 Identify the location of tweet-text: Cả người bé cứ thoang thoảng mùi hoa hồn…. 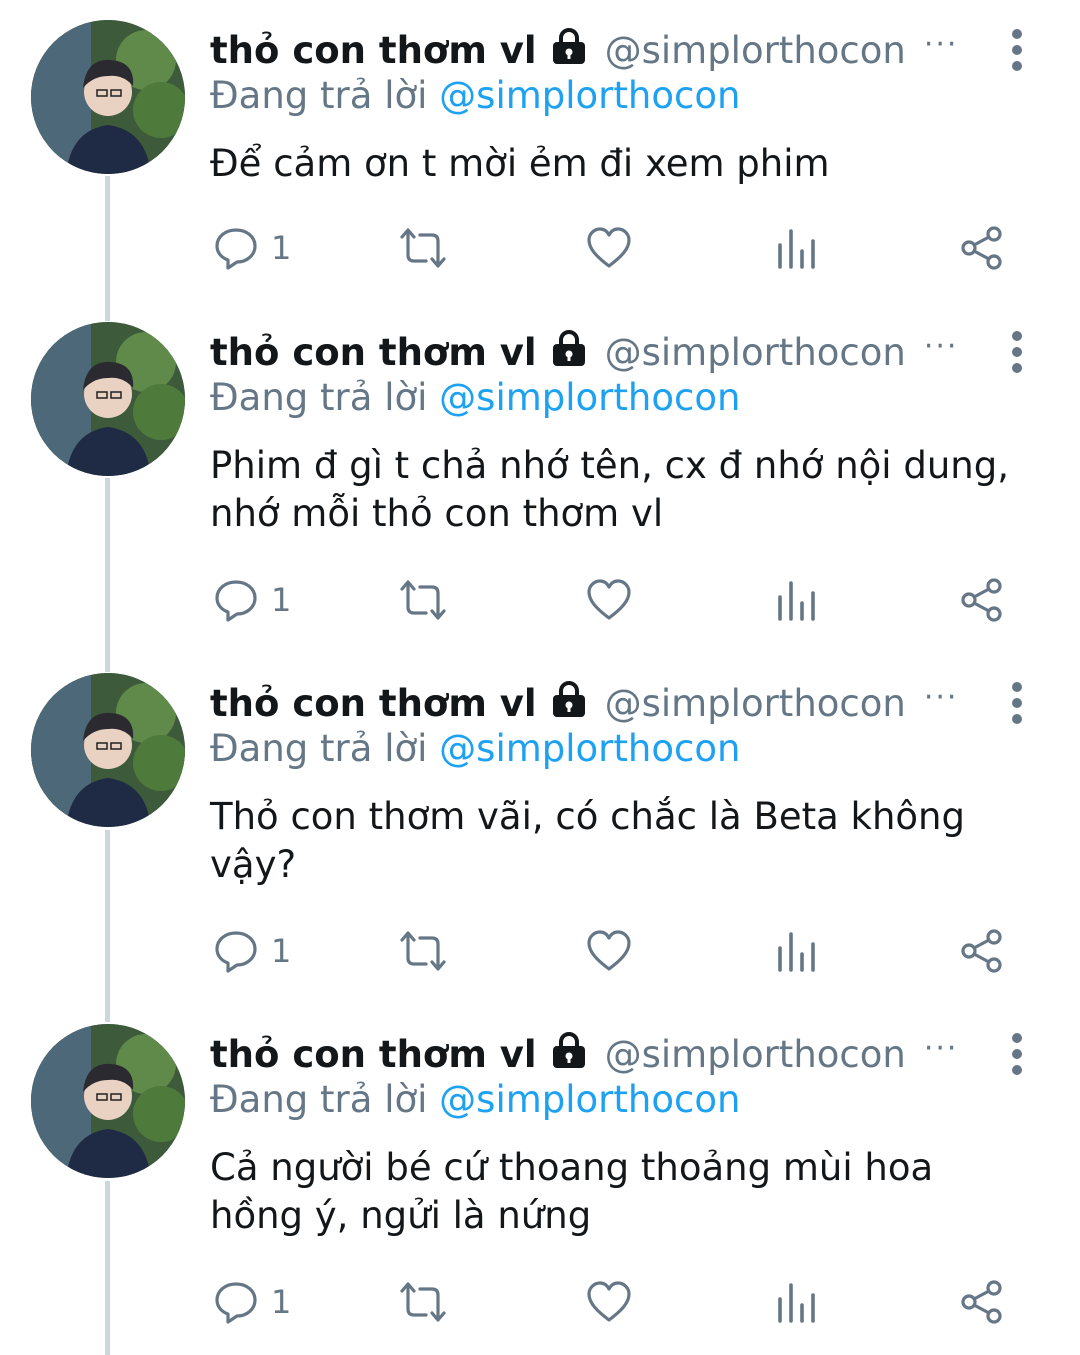
(572, 1191).